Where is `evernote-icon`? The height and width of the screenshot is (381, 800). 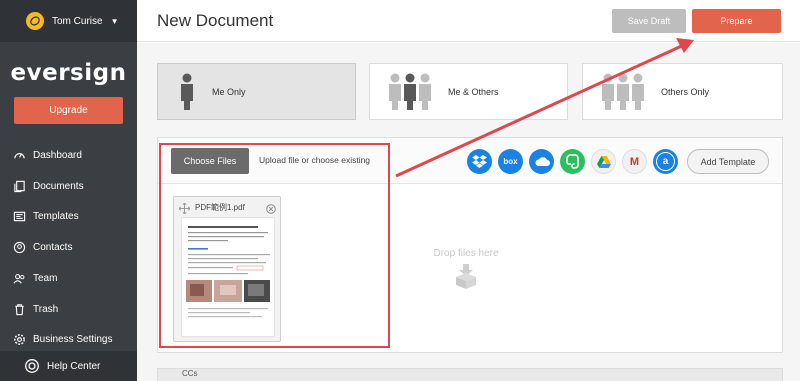 evernote-icon is located at coordinates (572, 161).